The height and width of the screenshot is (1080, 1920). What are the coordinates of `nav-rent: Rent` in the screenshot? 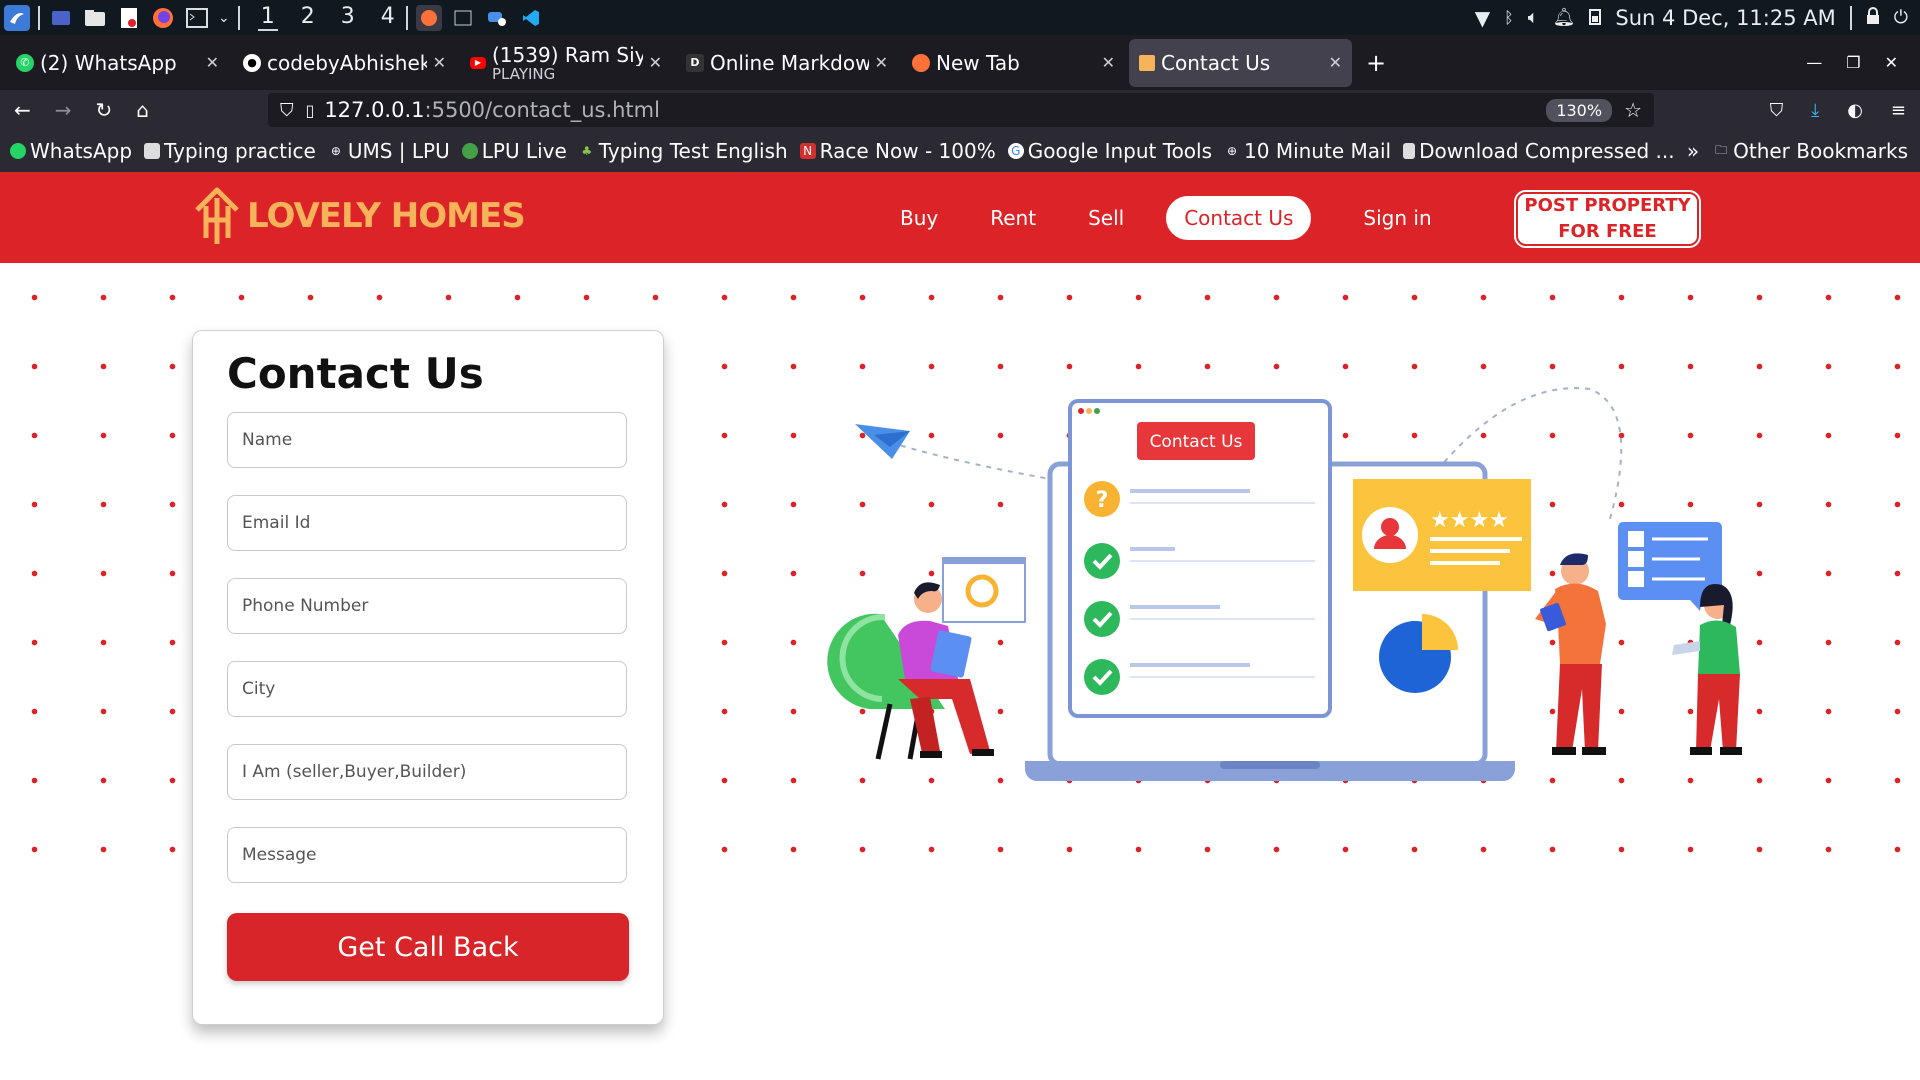 It's located at (1013, 218).